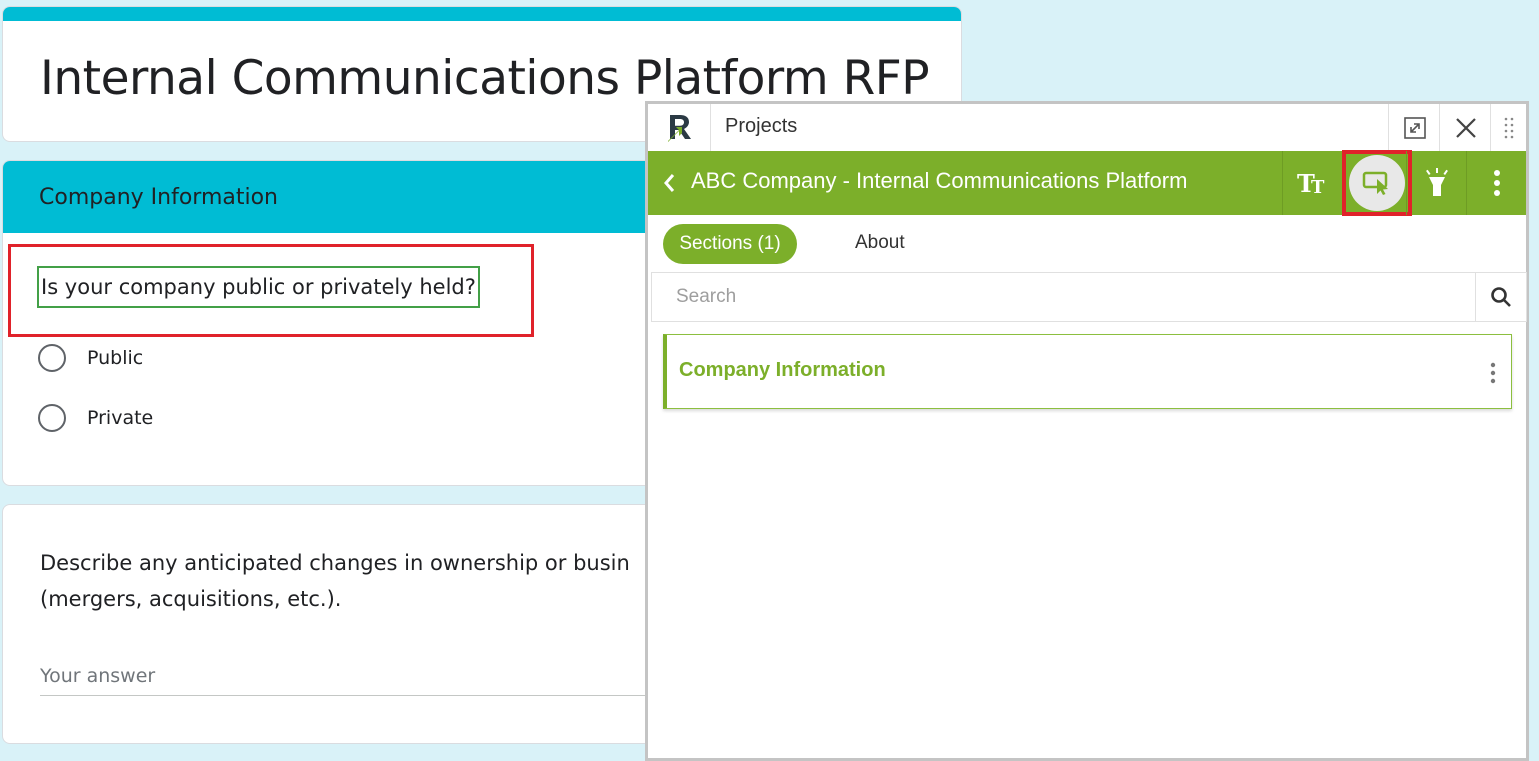  What do you see at coordinates (1465, 127) in the screenshot?
I see `close-icon` at bounding box center [1465, 127].